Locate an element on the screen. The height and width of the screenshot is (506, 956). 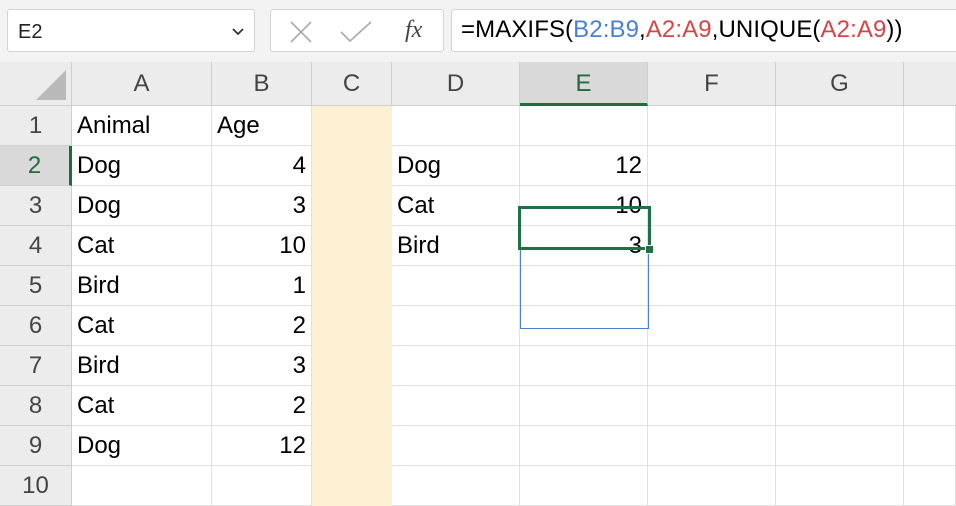
cell-c4 is located at coordinates (352, 246).